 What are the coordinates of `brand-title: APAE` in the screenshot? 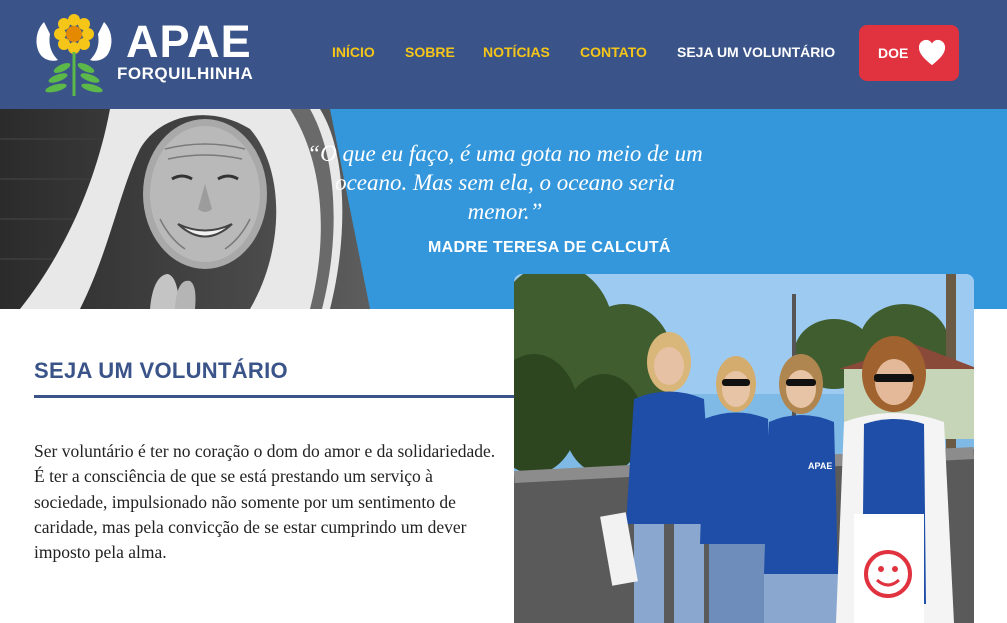 It's located at (189, 41).